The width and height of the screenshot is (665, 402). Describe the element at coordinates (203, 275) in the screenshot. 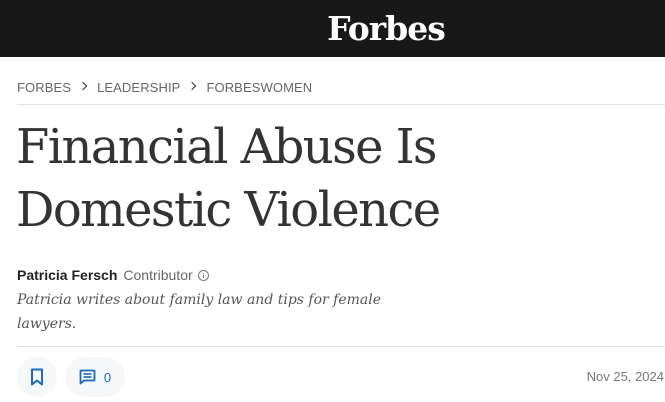

I see `info-icon` at that location.